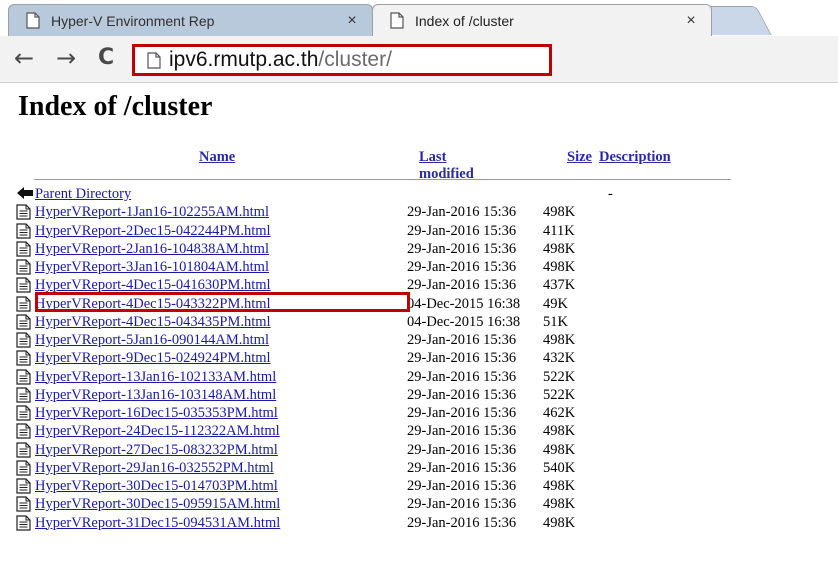 This screenshot has height=582, width=838. What do you see at coordinates (635, 157) in the screenshot?
I see `column-description-link: Description` at bounding box center [635, 157].